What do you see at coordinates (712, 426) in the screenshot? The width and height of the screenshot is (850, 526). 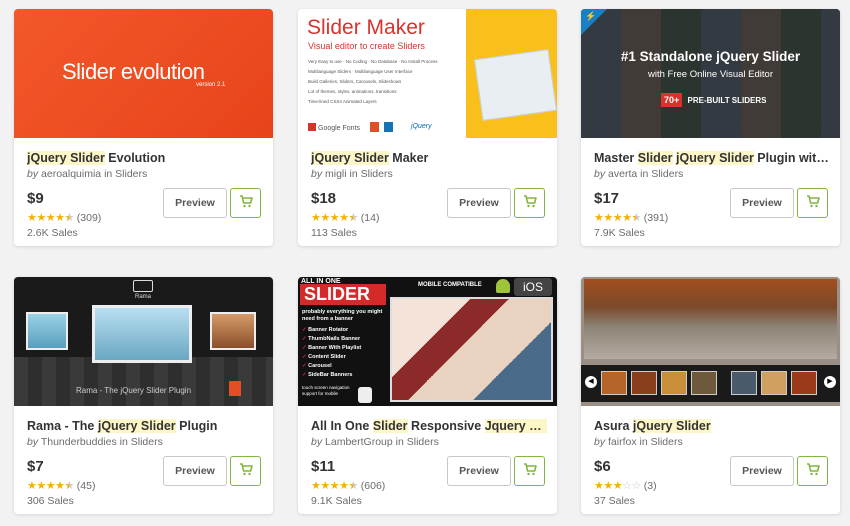 I see `item-title: Asura jQuery Slider` at bounding box center [712, 426].